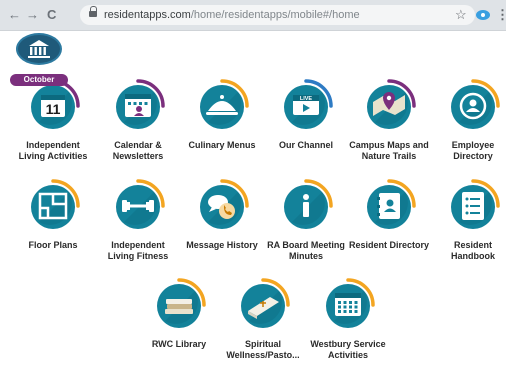 The height and width of the screenshot is (386, 506). I want to click on app-tile-culinary-menus: Culinary Menus, so click(222, 114).